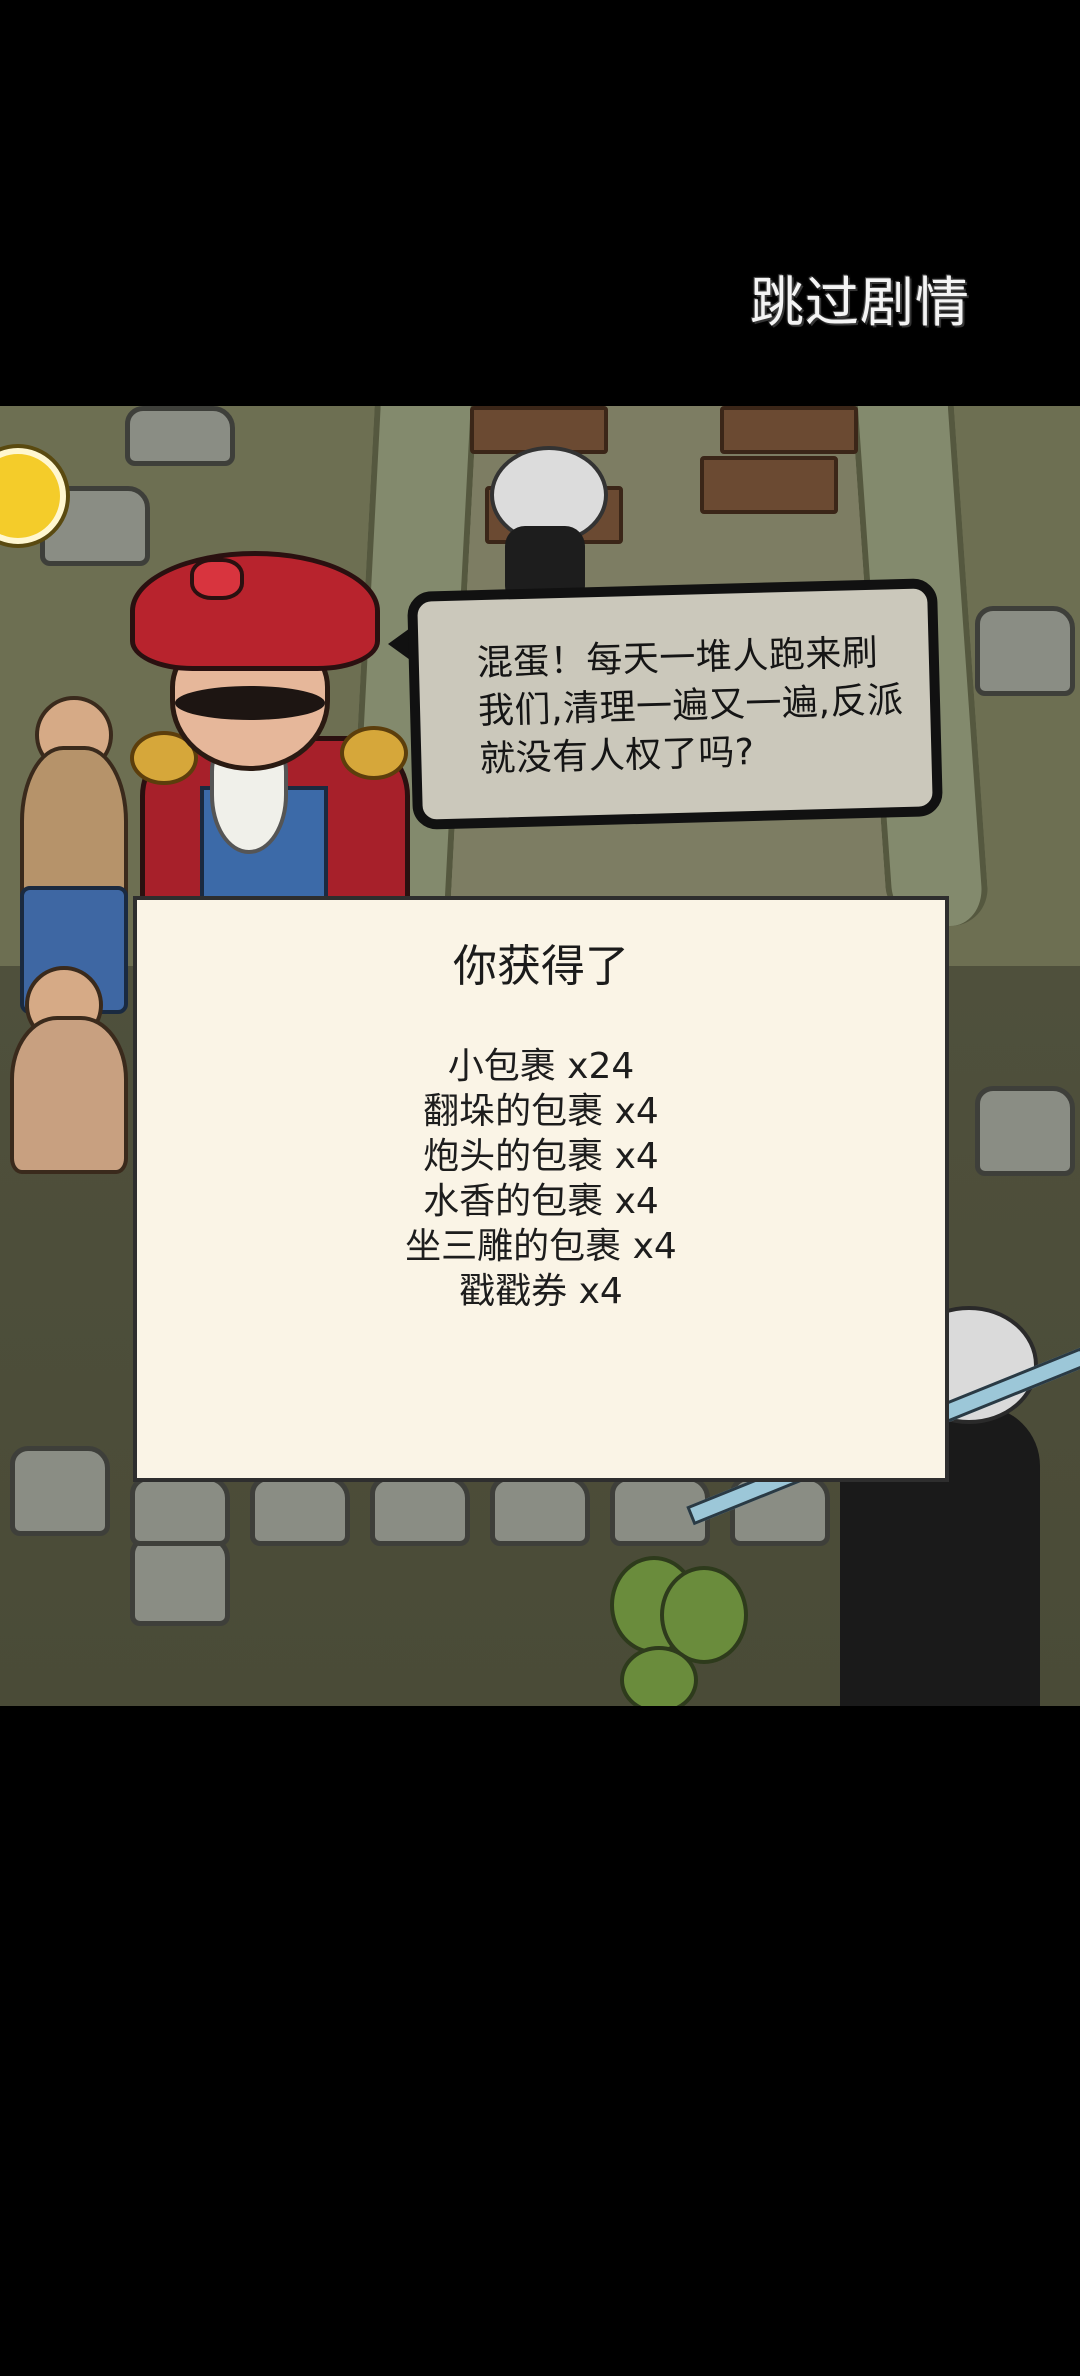  Describe the element at coordinates (255, 611) in the screenshot. I see `pirate-boss-hat` at that location.